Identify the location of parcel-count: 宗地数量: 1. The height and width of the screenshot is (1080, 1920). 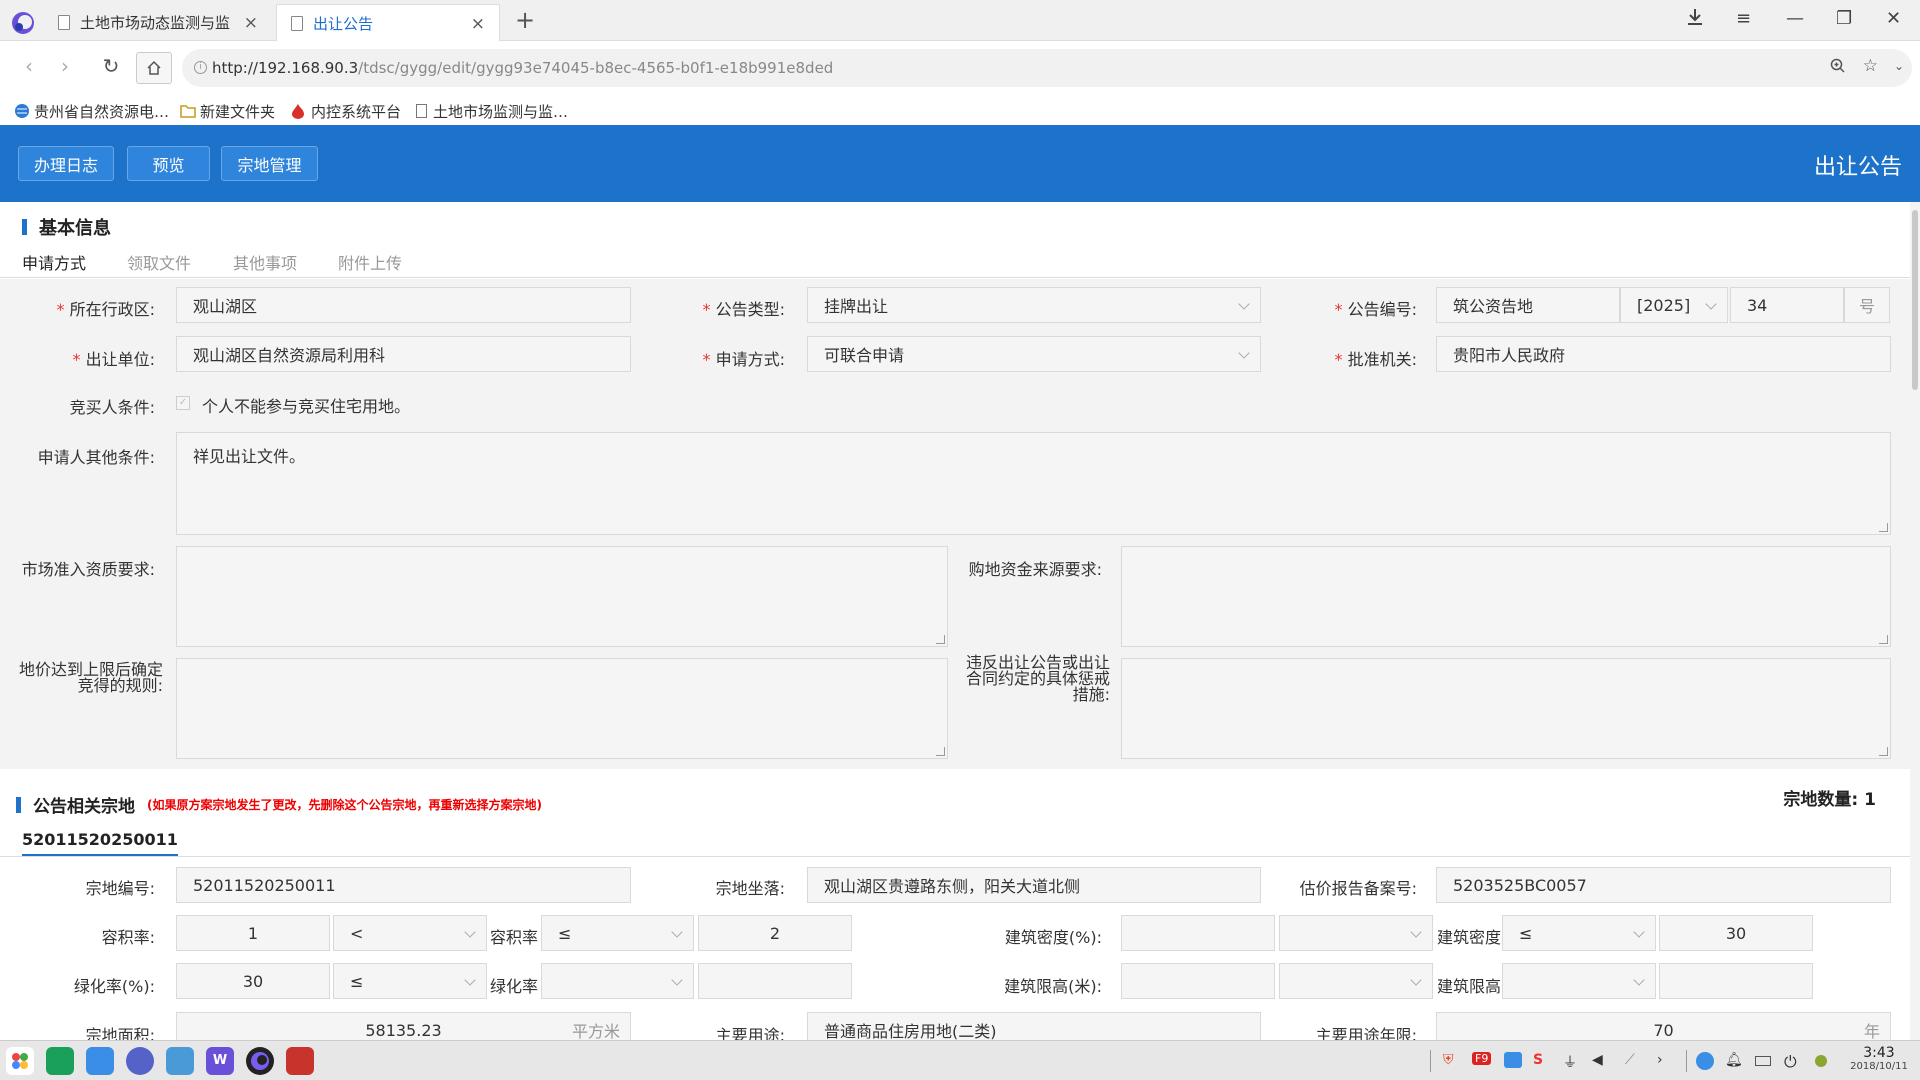
(1829, 797).